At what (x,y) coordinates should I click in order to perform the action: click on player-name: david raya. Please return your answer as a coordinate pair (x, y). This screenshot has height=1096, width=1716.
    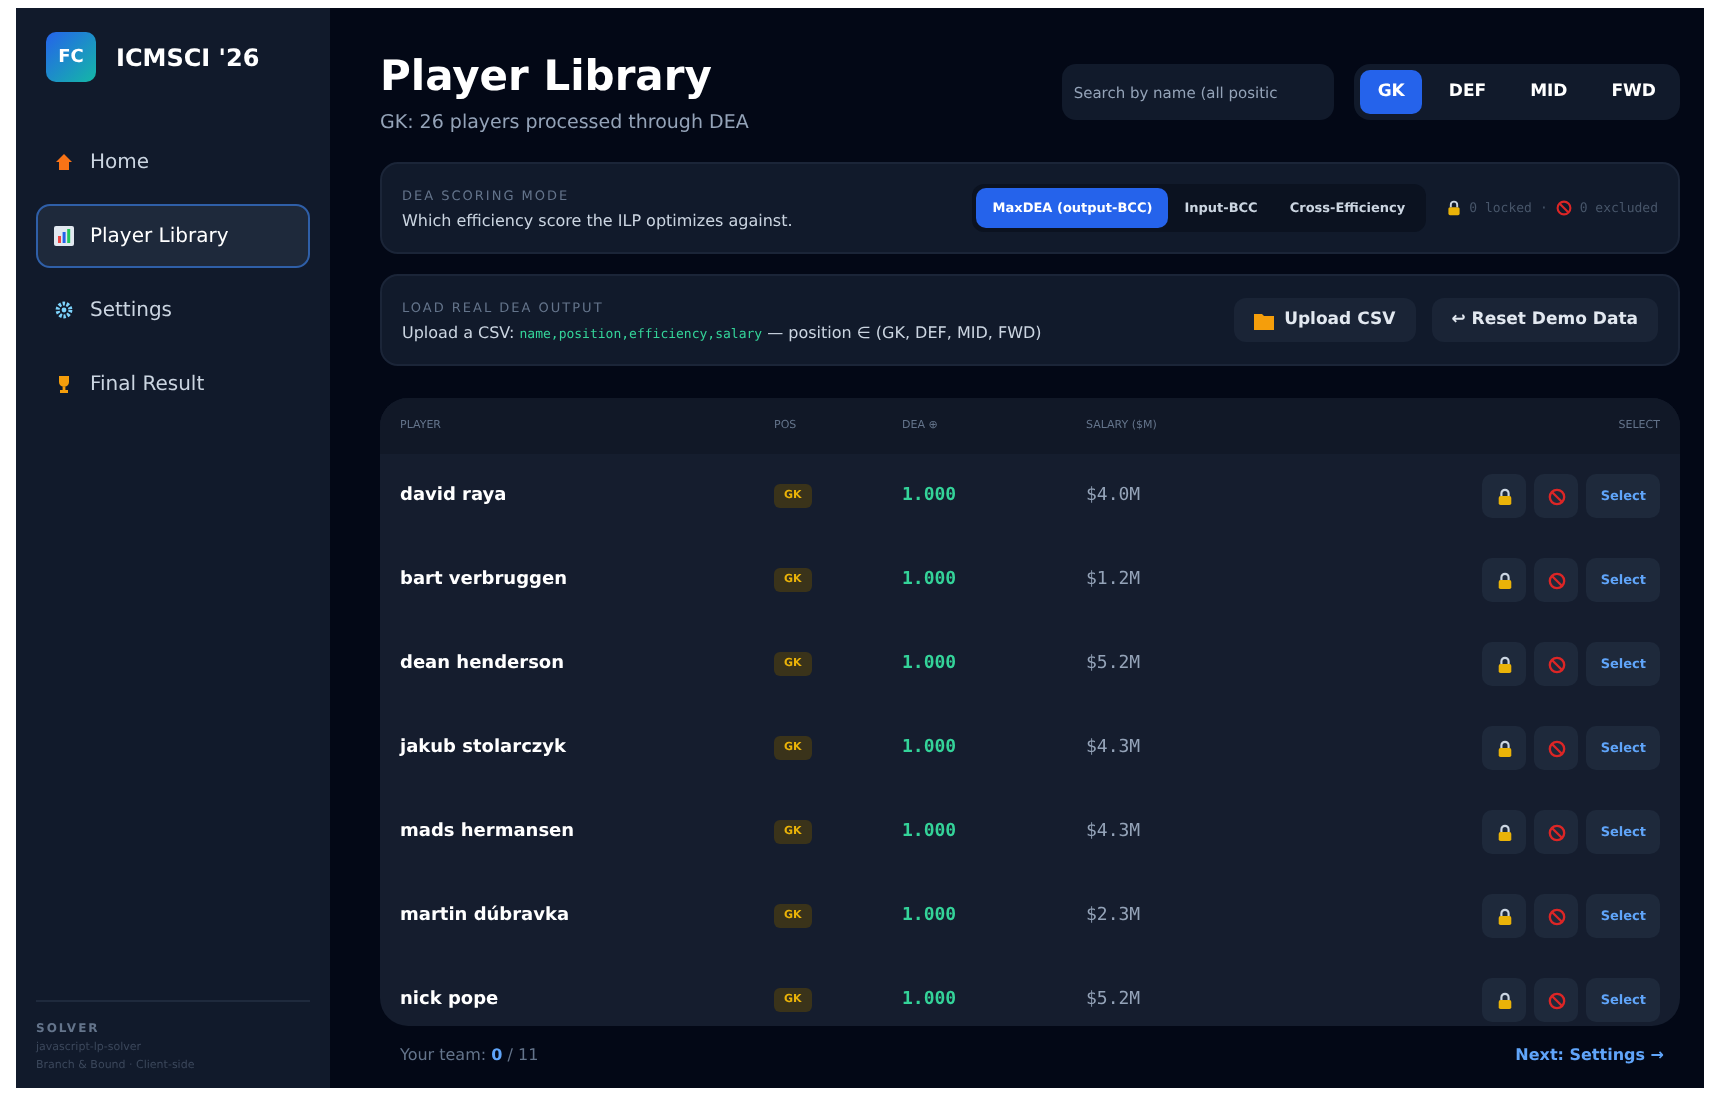
    Looking at the image, I should click on (454, 496).